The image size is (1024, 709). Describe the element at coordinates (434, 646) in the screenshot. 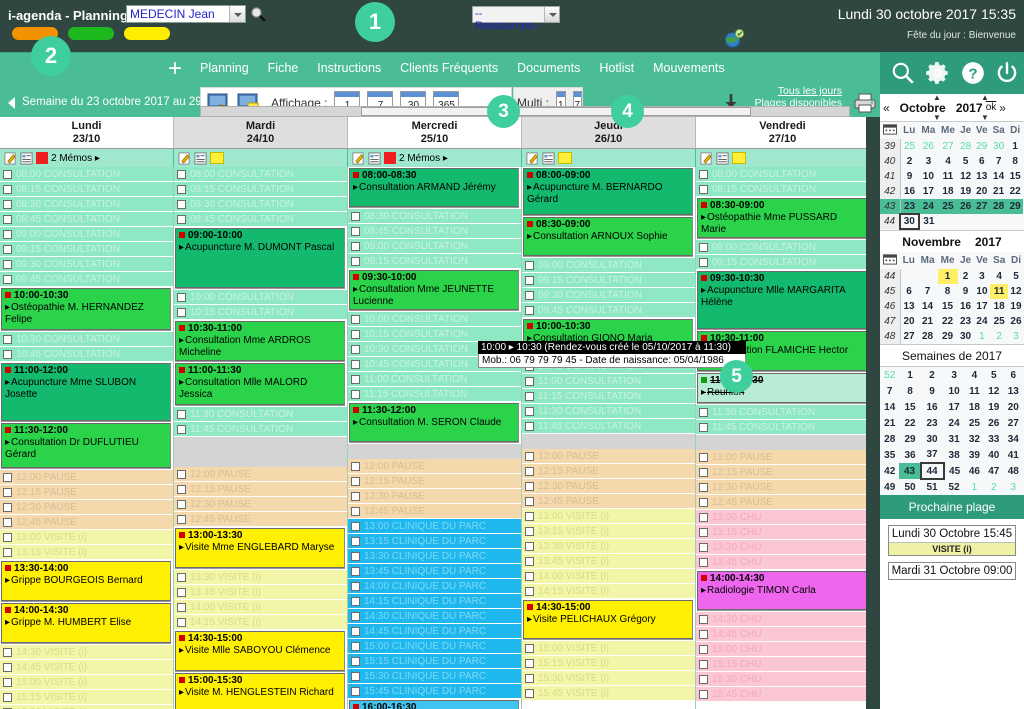

I see `time-slot: 15:00 CLINIQUE DU PARC` at that location.